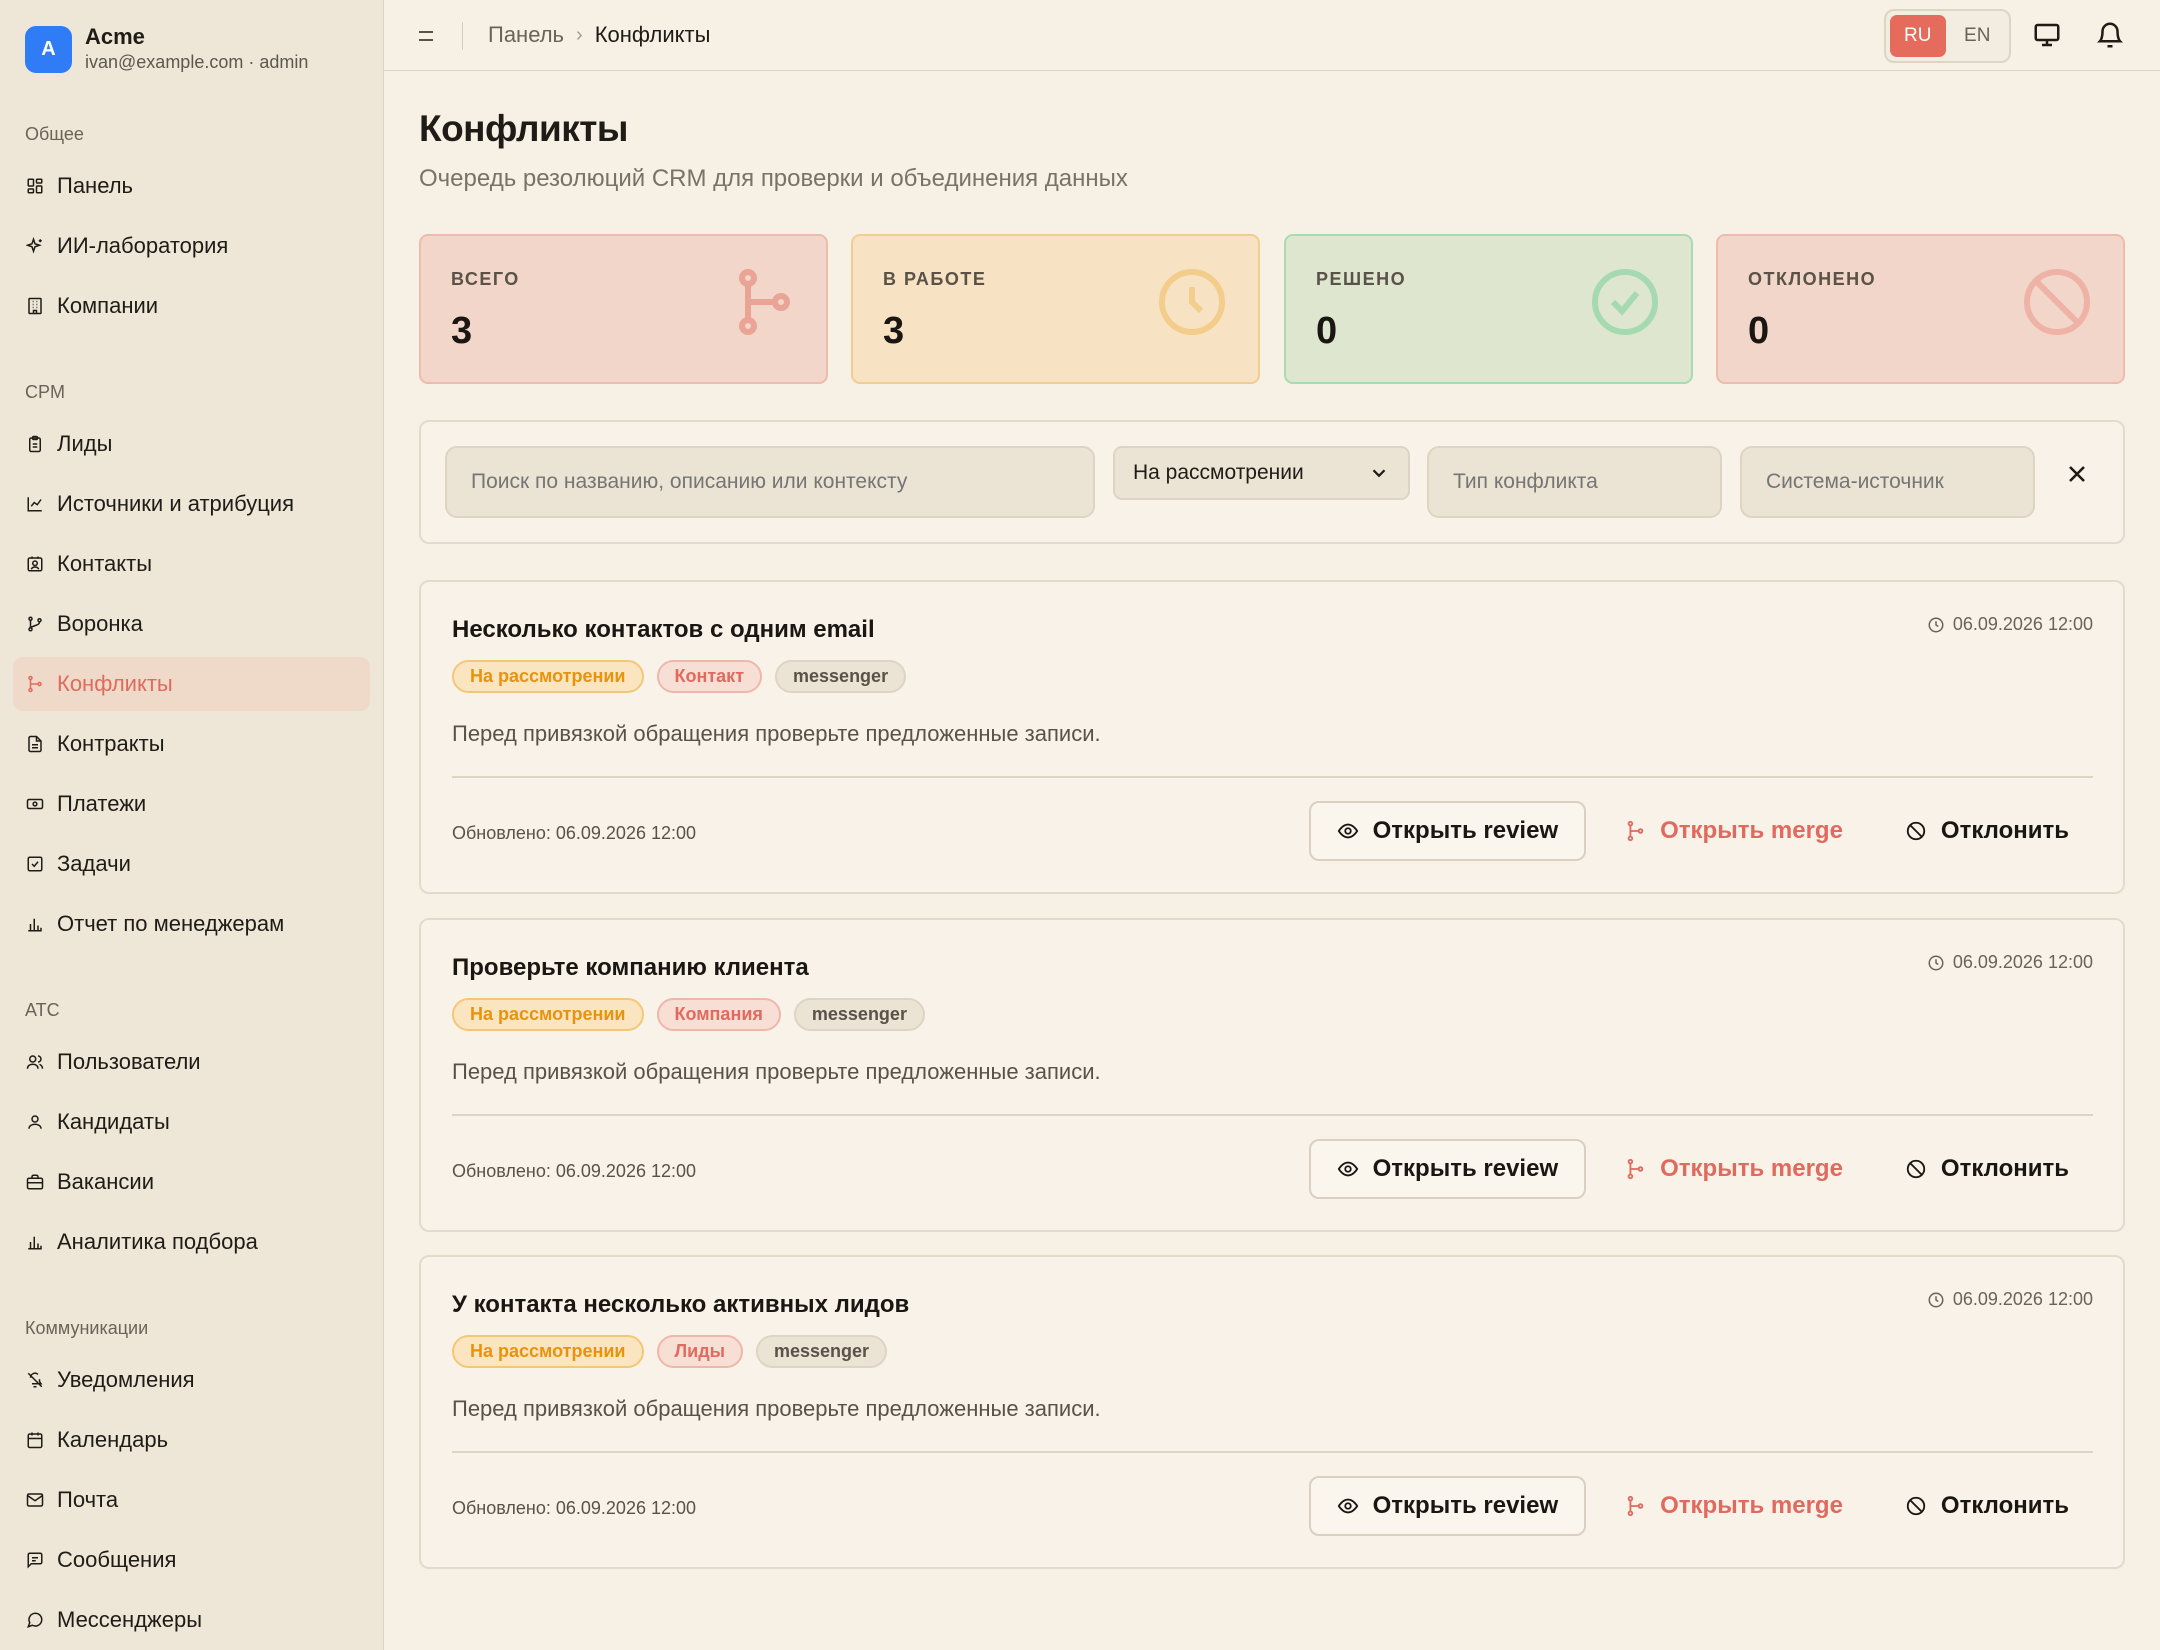 Image resolution: width=2160 pixels, height=1650 pixels. I want to click on stat-card-in-work: В РАБОТЕ 3, so click(1055, 309).